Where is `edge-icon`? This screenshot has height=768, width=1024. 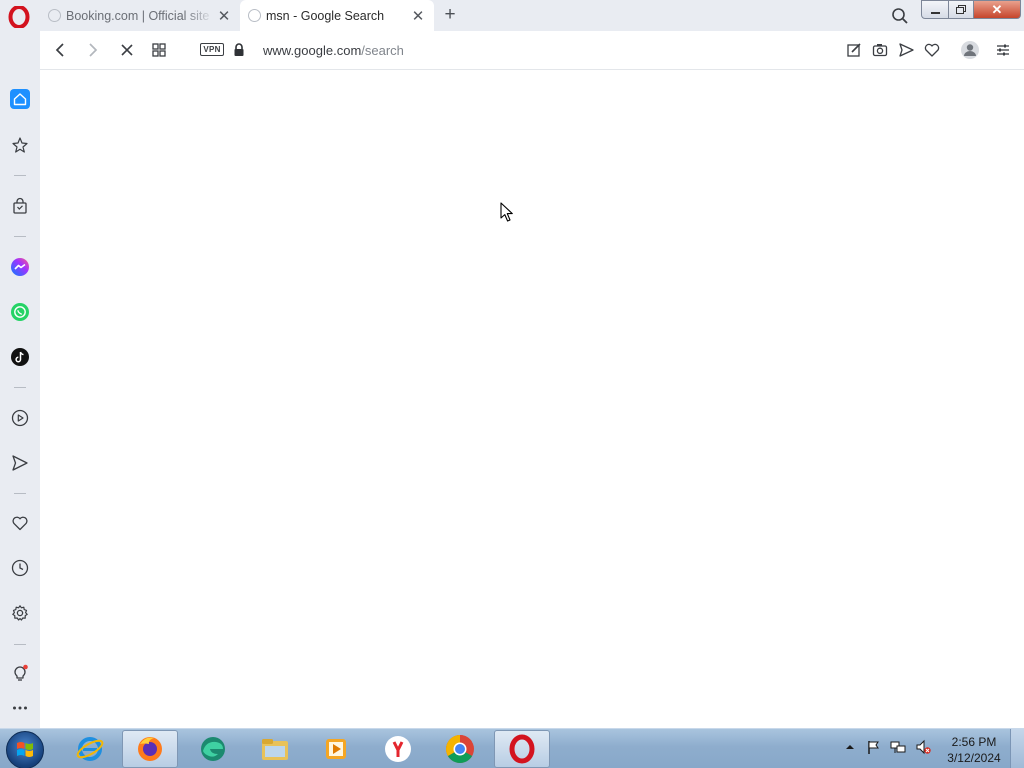
edge-icon is located at coordinates (213, 749).